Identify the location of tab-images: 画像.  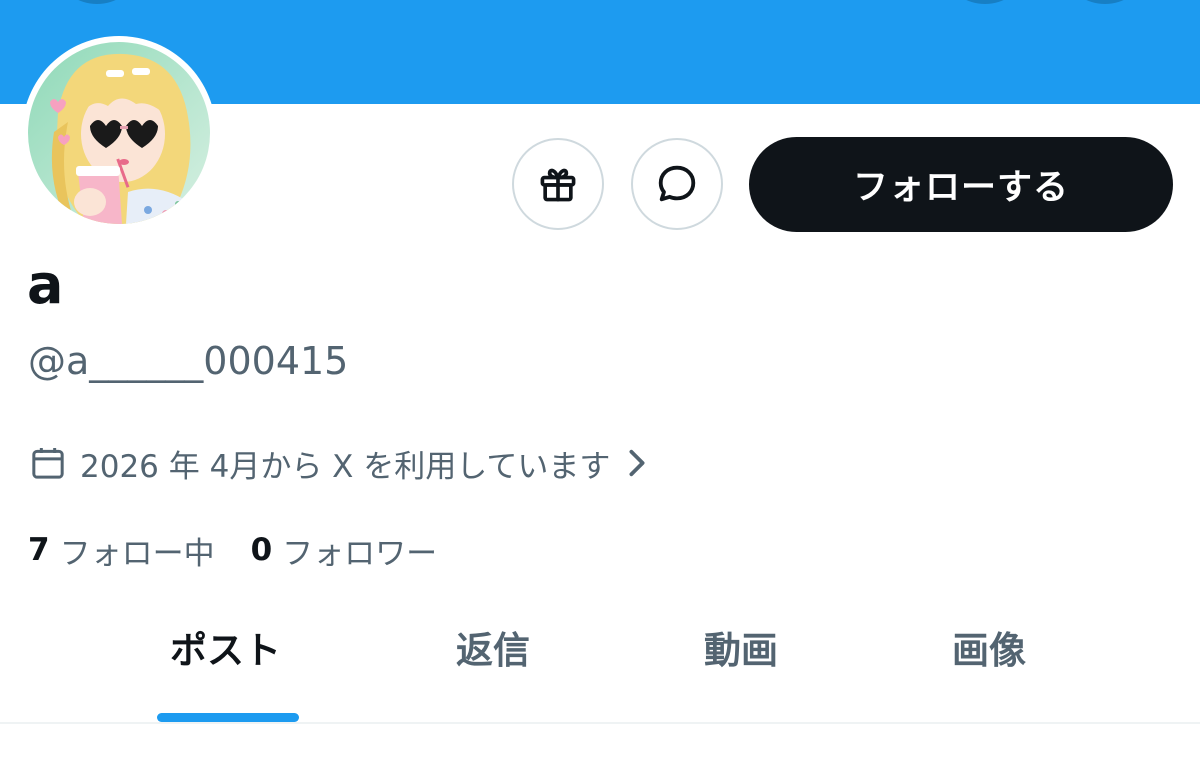
(989, 650).